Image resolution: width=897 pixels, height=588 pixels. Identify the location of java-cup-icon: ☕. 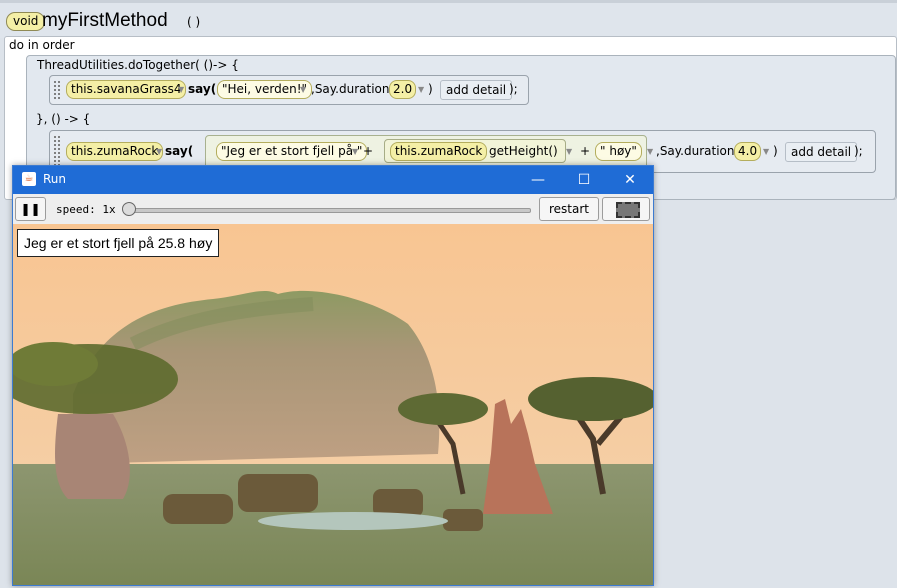
(29, 179).